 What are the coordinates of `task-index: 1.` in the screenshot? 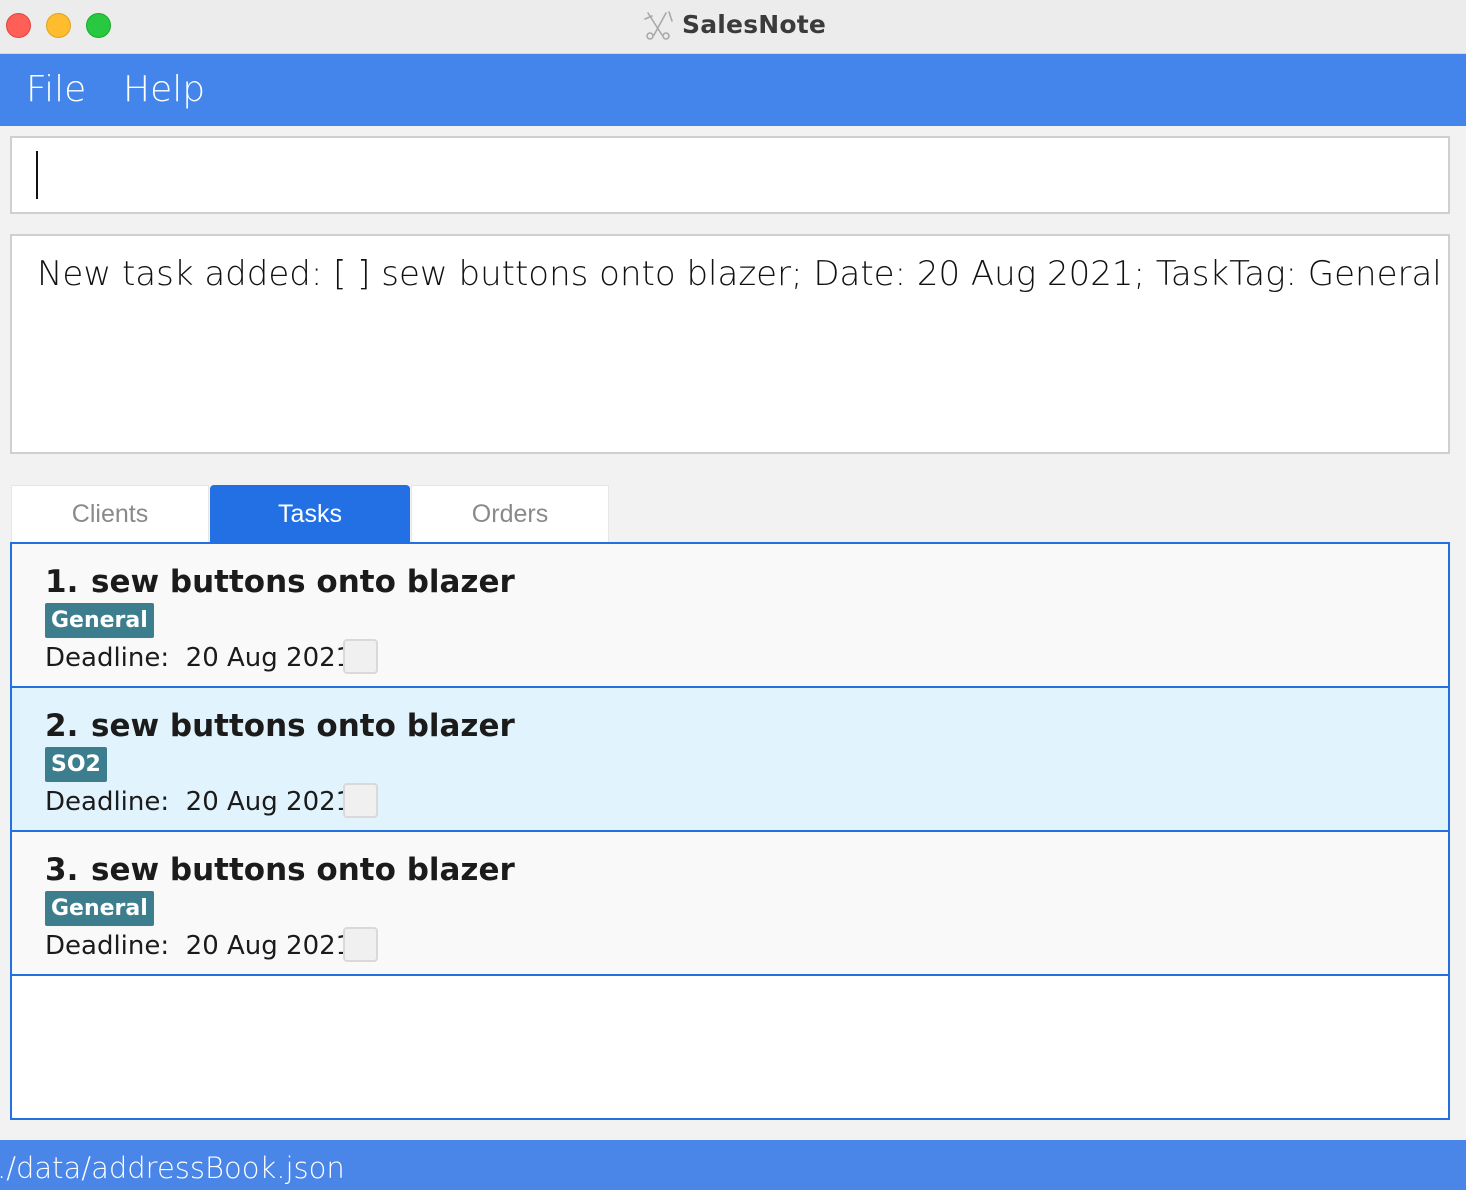 It's located at (62, 582).